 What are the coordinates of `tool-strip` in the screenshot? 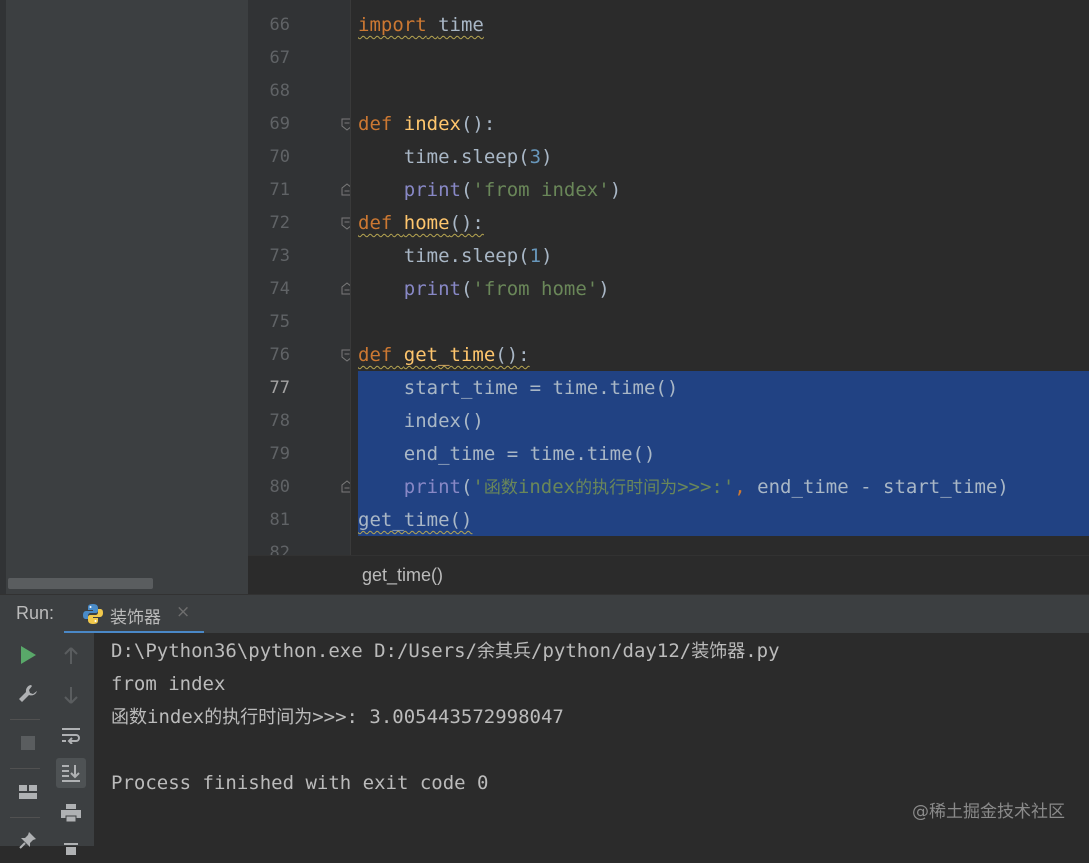 It's located at (3, 297).